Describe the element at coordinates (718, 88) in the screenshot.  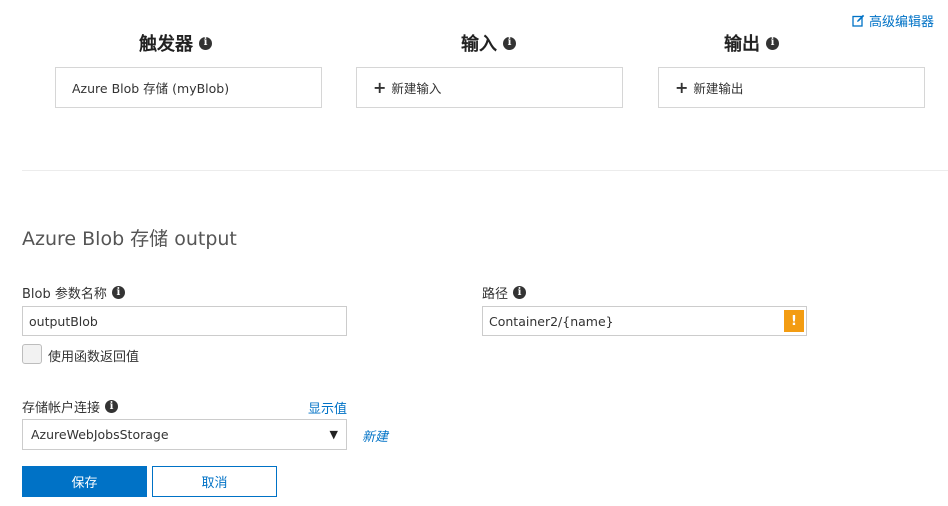
I see `new-output-label: 新建输出` at that location.